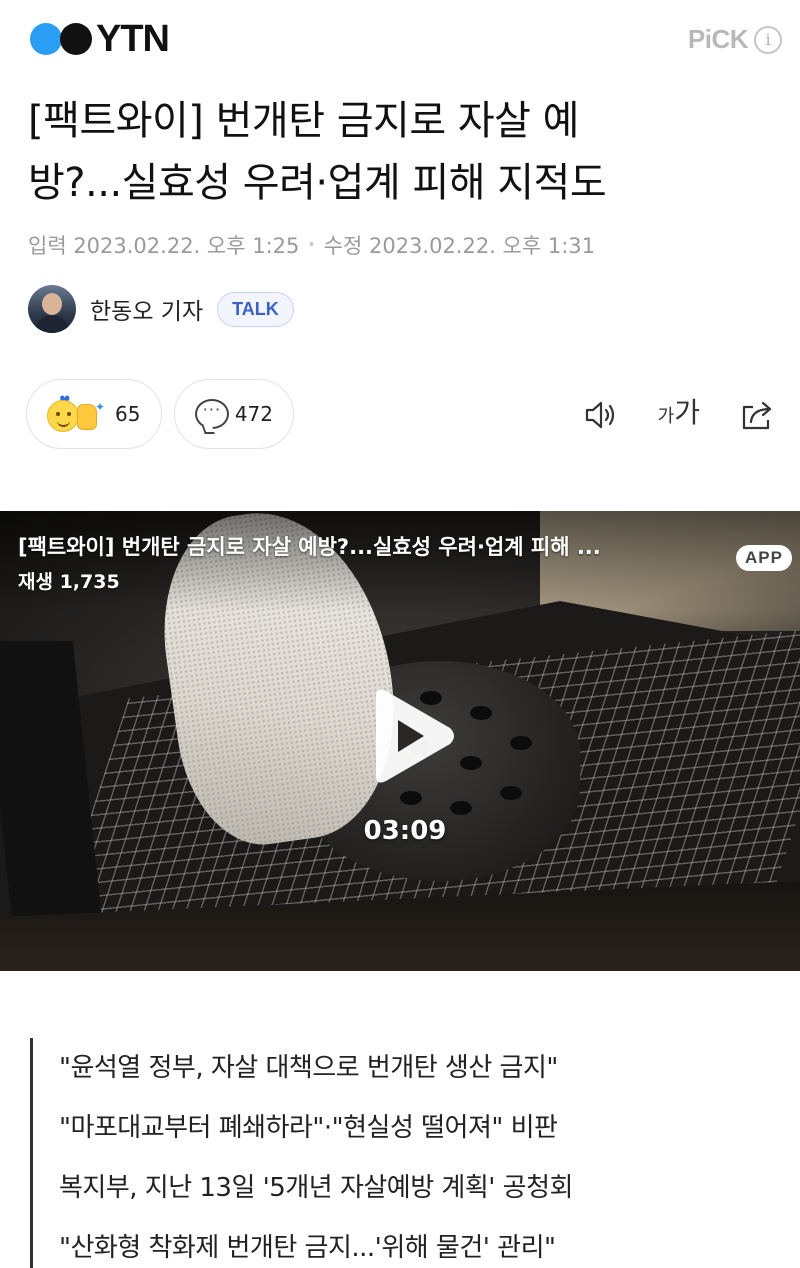  What do you see at coordinates (303, 121) in the screenshot?
I see `article-title-line1: [팩트와이] 번개탄 금지로 자살 예` at bounding box center [303, 121].